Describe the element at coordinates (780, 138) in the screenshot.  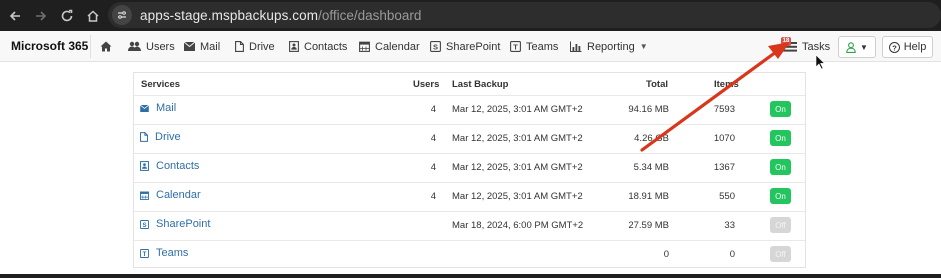
I see `status-toggle-drive: On` at that location.